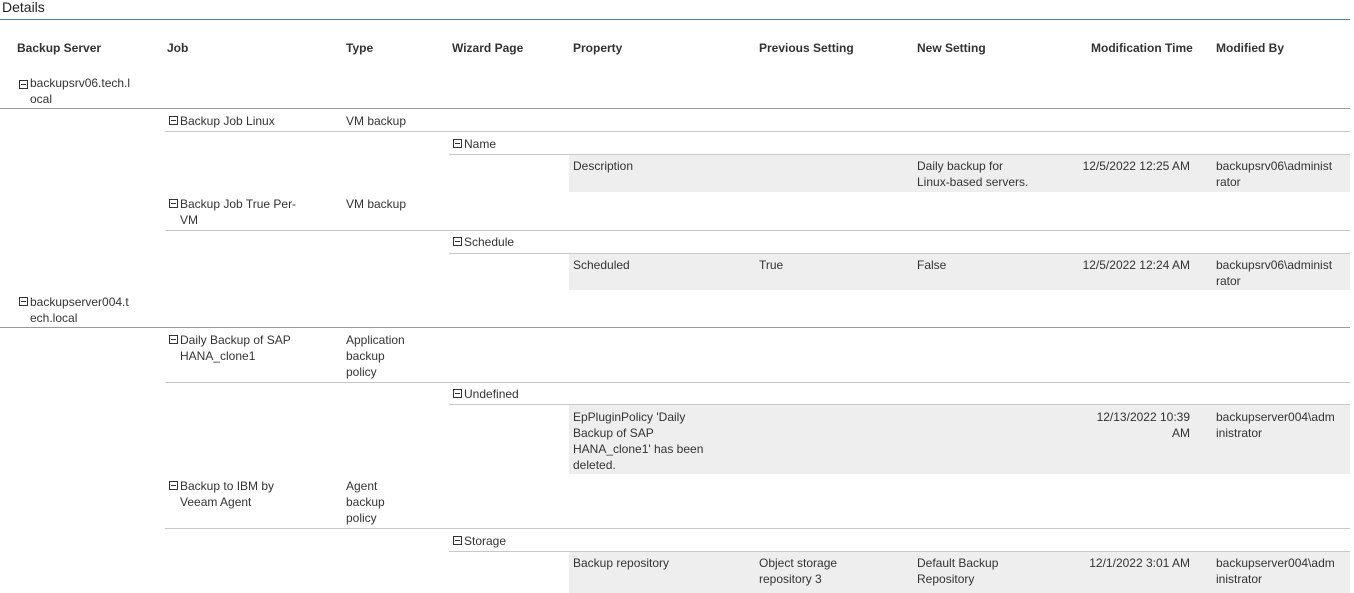 This screenshot has width=1354, height=593. What do you see at coordinates (1143, 425) in the screenshot?
I see `modification-time: 12/13/2022 10:39 AM` at bounding box center [1143, 425].